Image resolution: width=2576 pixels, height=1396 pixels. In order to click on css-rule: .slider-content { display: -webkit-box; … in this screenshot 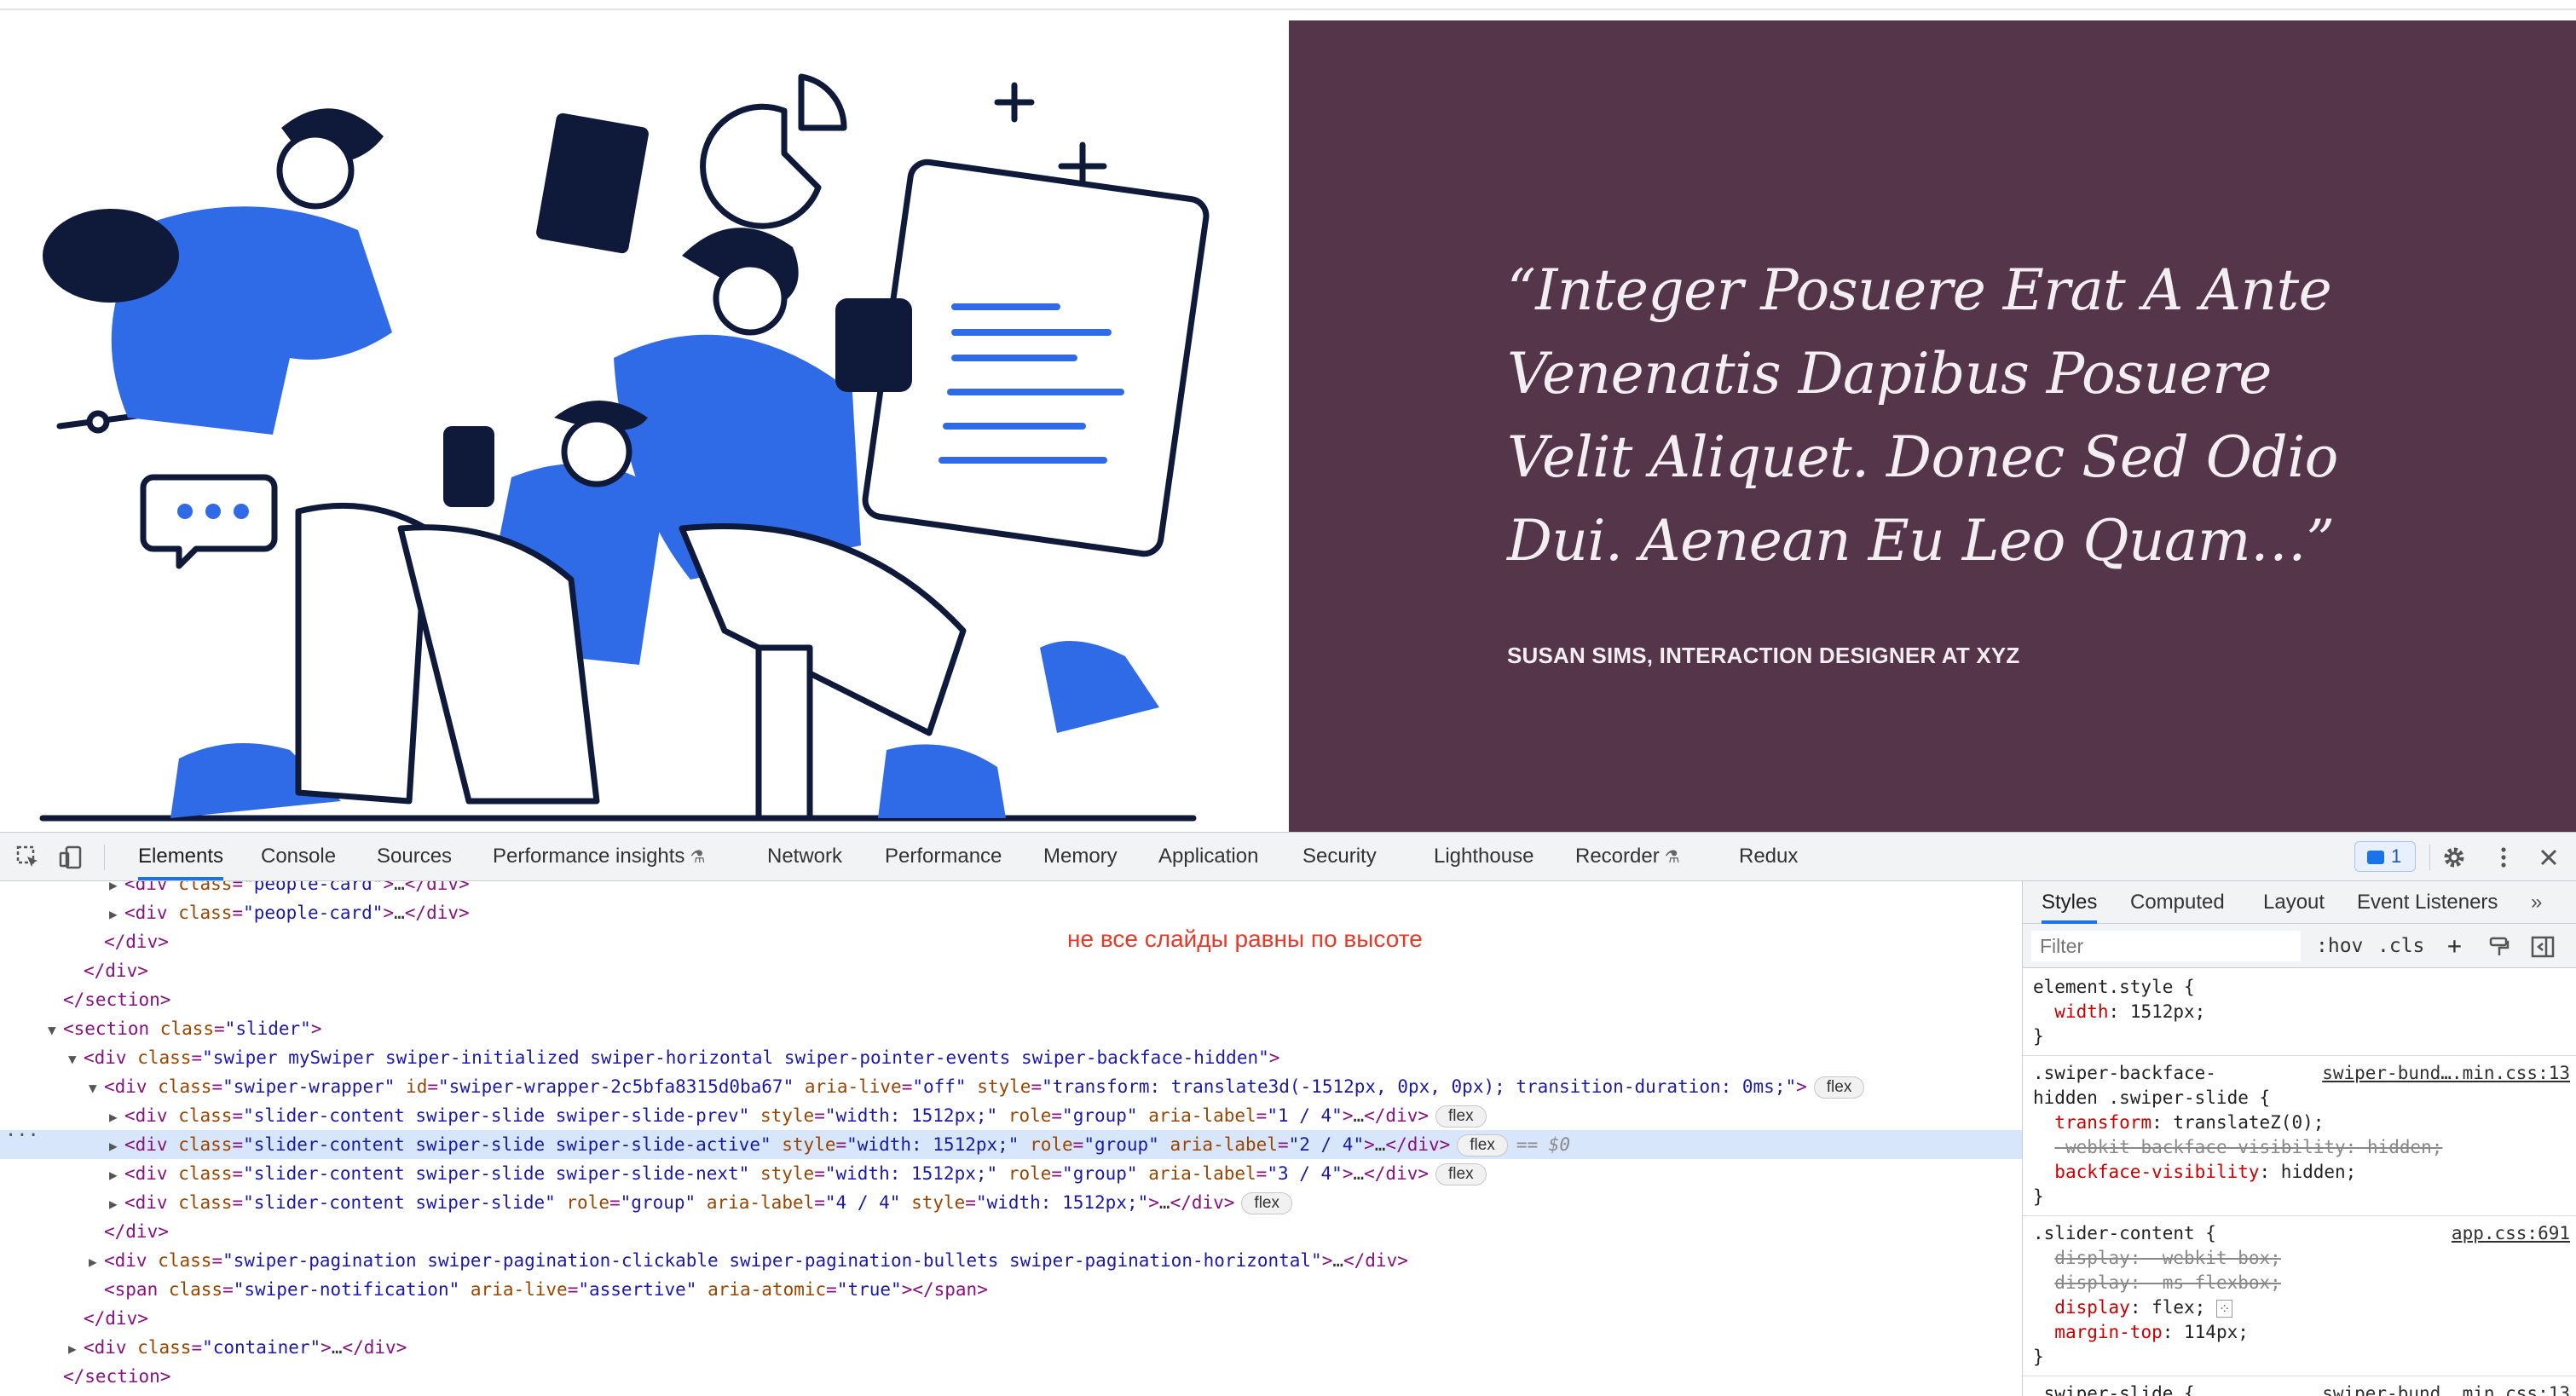, I will do `click(2299, 1297)`.